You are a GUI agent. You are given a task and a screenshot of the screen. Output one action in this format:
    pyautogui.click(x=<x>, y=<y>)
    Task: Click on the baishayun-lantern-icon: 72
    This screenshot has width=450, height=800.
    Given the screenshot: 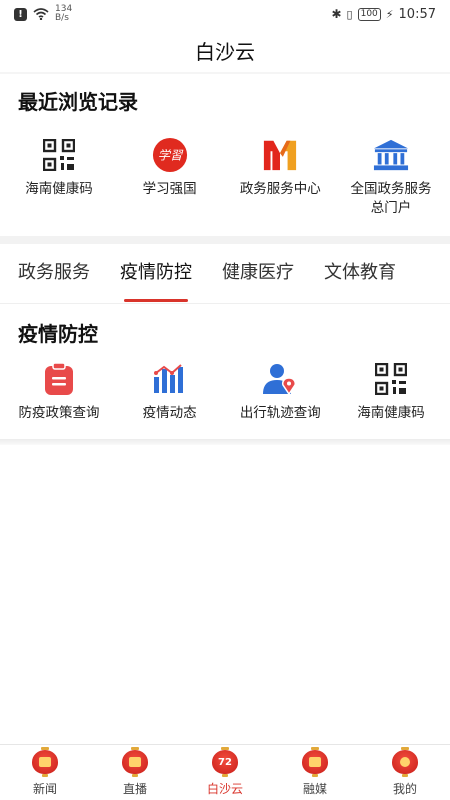 What is the action you would take?
    pyautogui.click(x=225, y=762)
    